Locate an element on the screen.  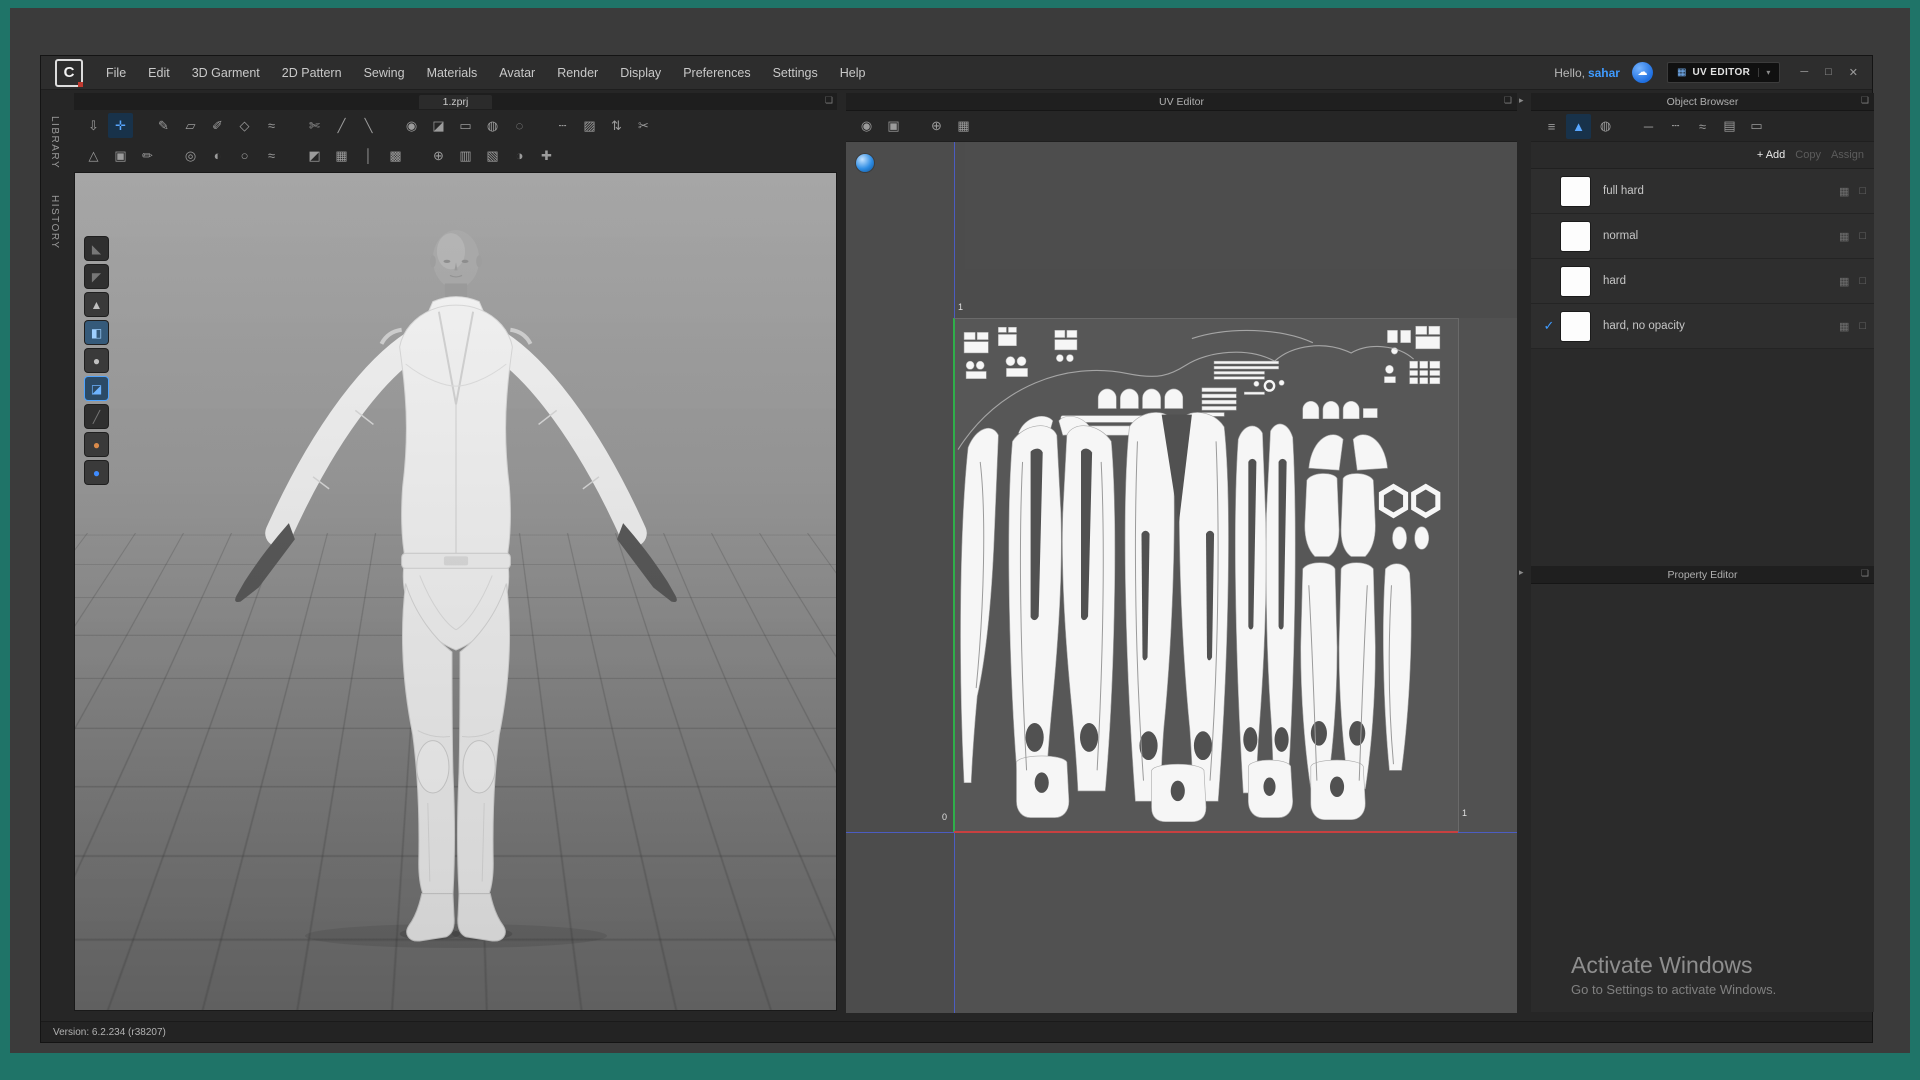
menu-3d-garment: 3D Garment is located at coordinates (226, 72).